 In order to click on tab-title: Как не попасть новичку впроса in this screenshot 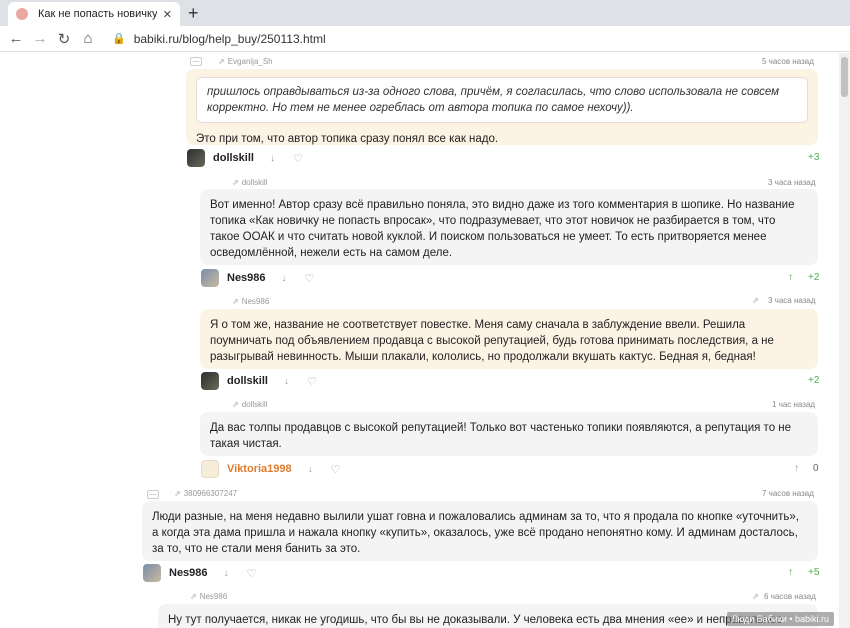, I will do `click(97, 14)`.